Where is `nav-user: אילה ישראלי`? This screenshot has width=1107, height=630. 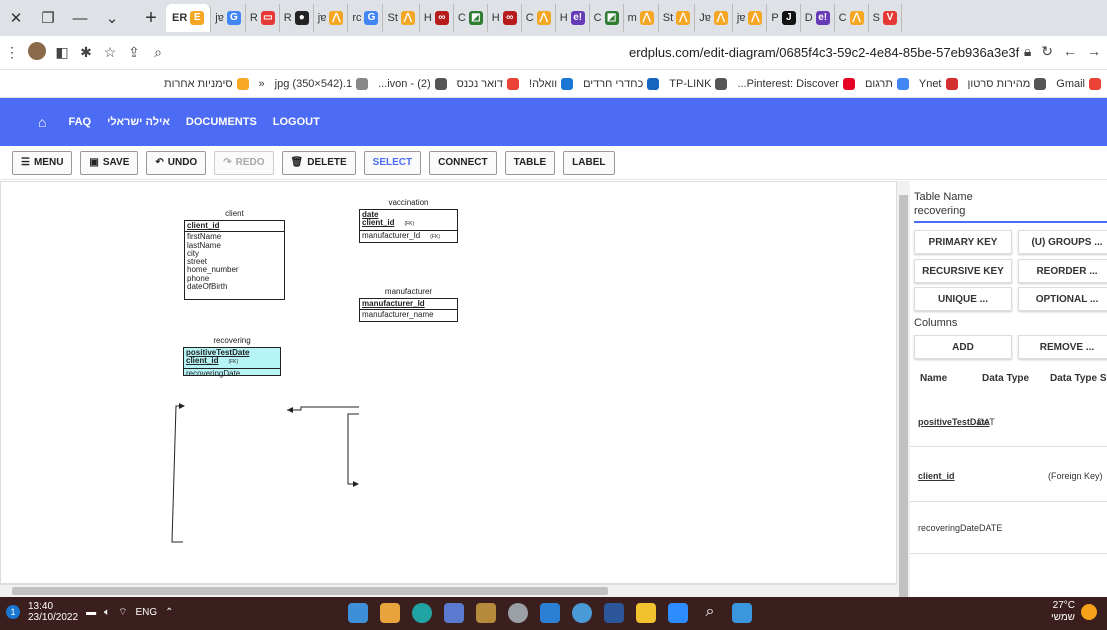
nav-user: אילה ישראלי is located at coordinates (138, 122).